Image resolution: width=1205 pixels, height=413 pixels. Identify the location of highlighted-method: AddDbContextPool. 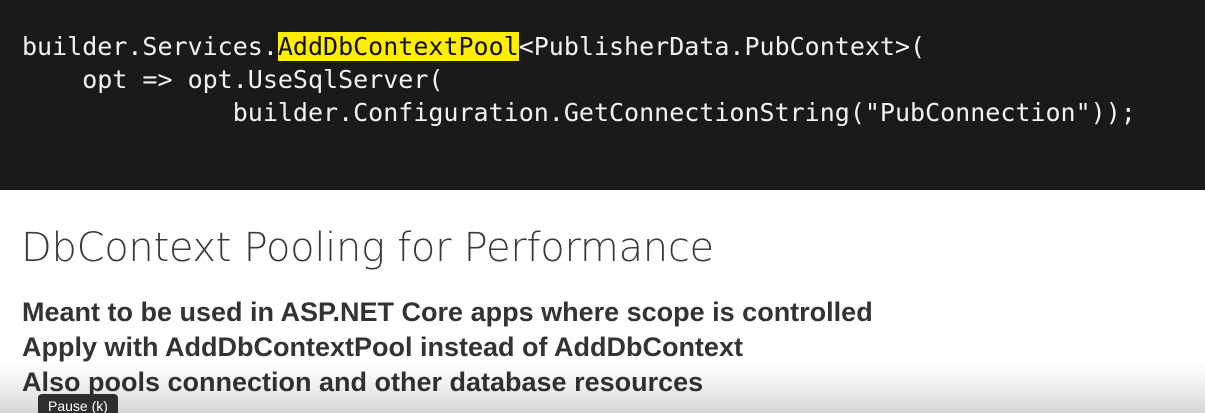
(398, 46).